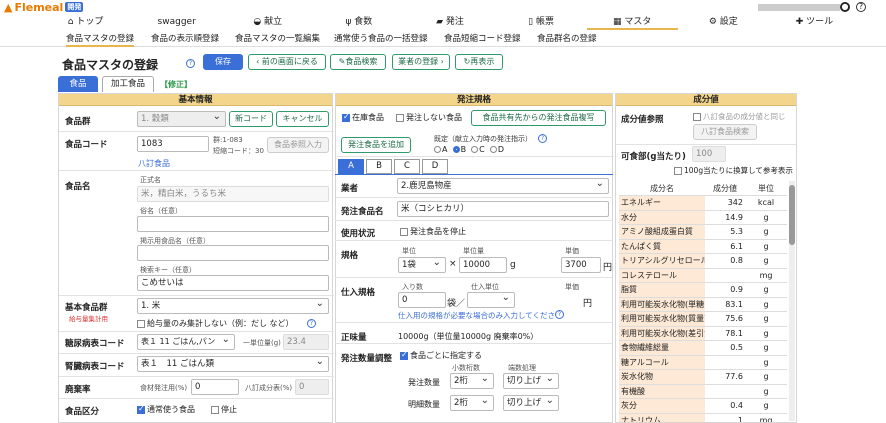 The width and height of the screenshot is (886, 423). What do you see at coordinates (215, 387) in the screenshot?
I see `waste-order-input: 0` at bounding box center [215, 387].